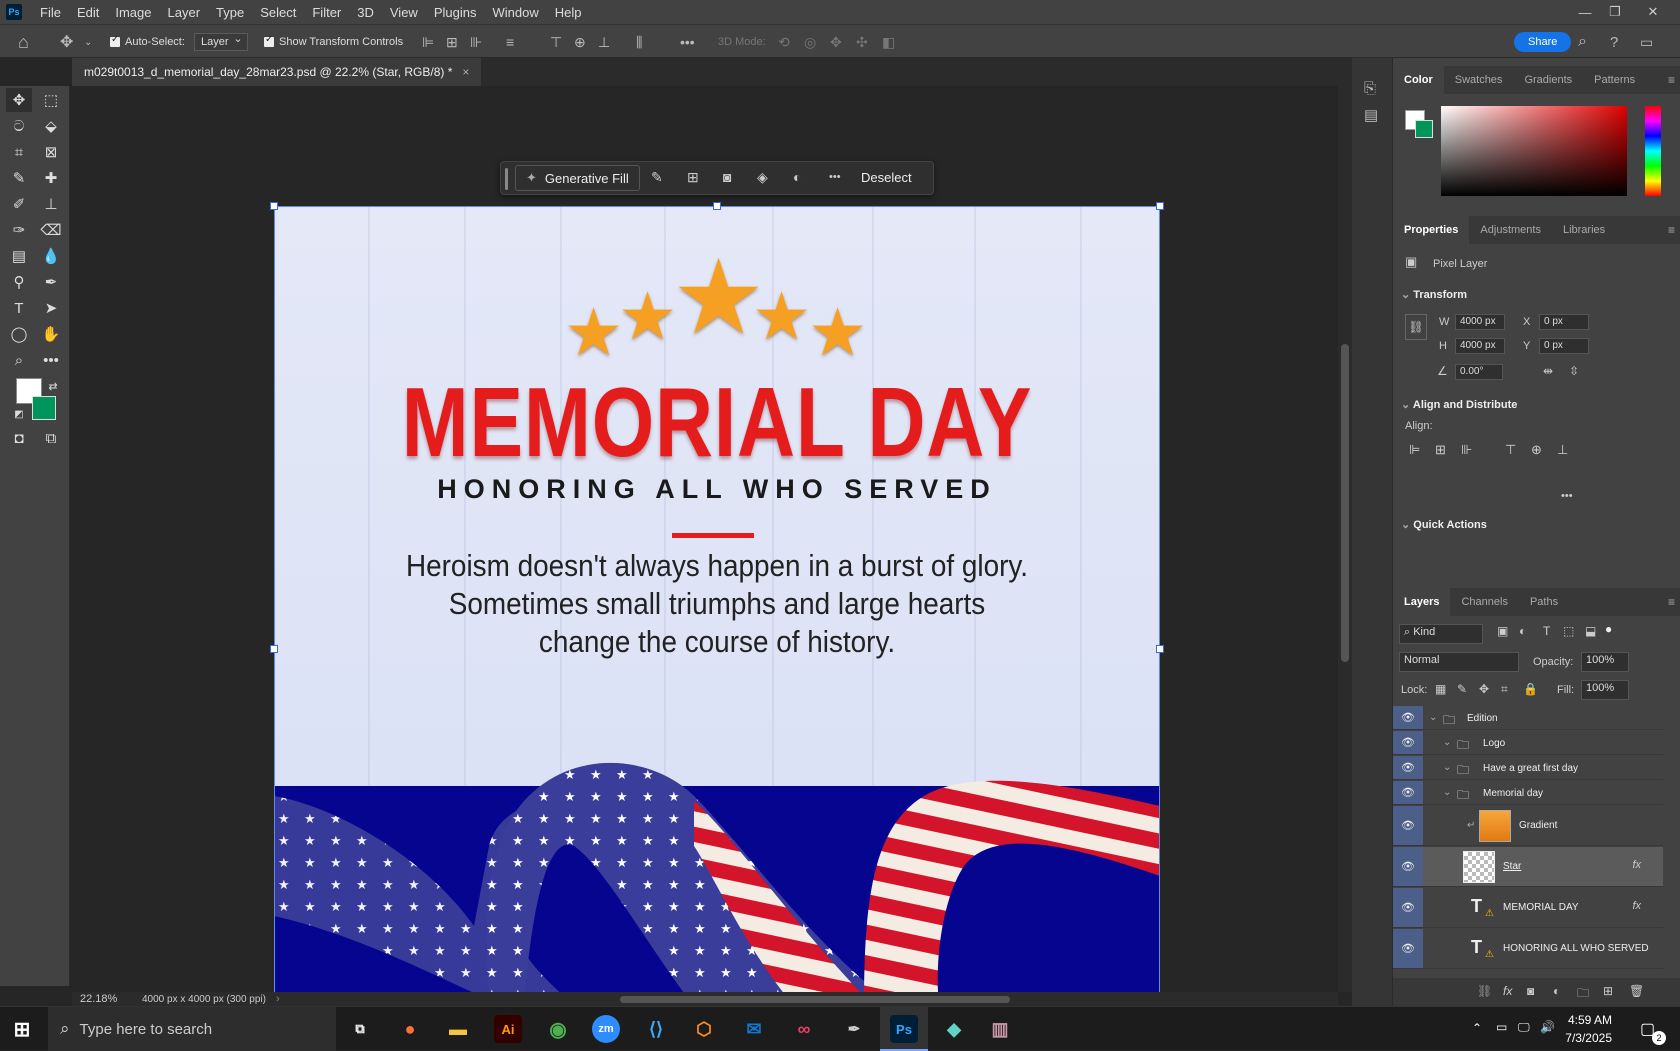  I want to click on lock-pixels-icon: ✎, so click(1462, 689).